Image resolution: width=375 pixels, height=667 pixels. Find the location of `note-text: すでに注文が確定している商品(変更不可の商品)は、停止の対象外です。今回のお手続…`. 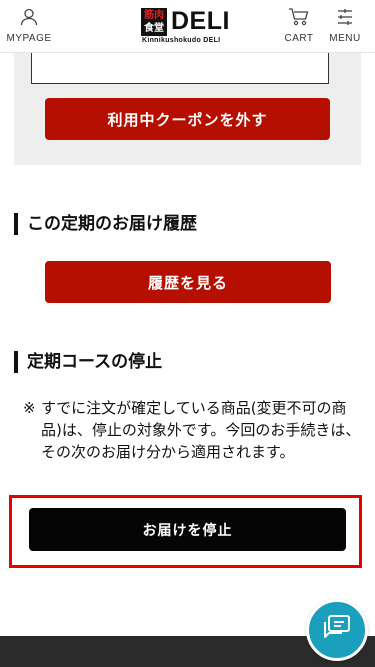

note-text: すでに注文が確定している商品(変更不可の商品)は、停止の対象外です。今回のお手続… is located at coordinates (201, 430).